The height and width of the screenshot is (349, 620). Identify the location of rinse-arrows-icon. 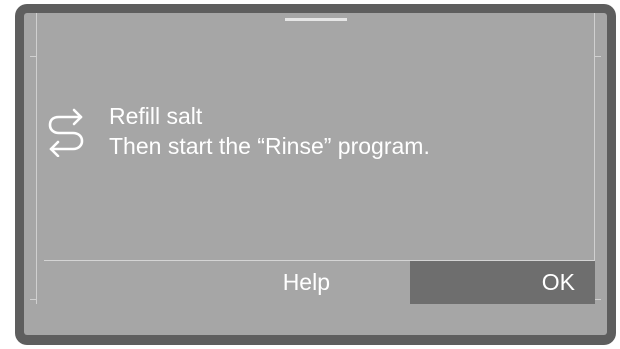
(66, 132).